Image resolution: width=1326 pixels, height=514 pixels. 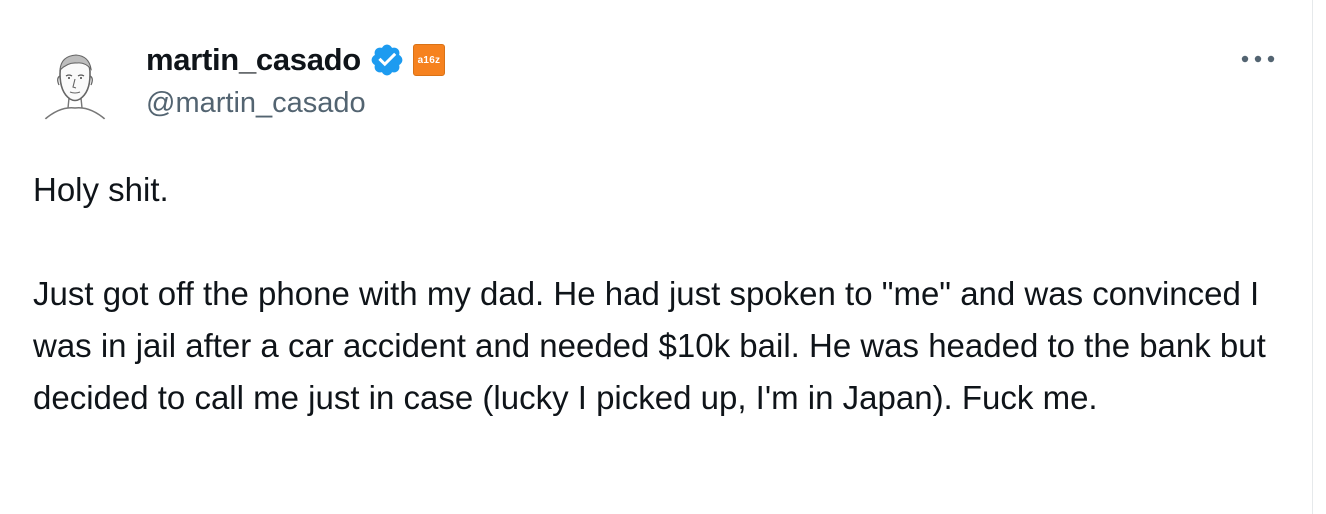 I want to click on sketch-portrait-icon, so click(x=75, y=85).